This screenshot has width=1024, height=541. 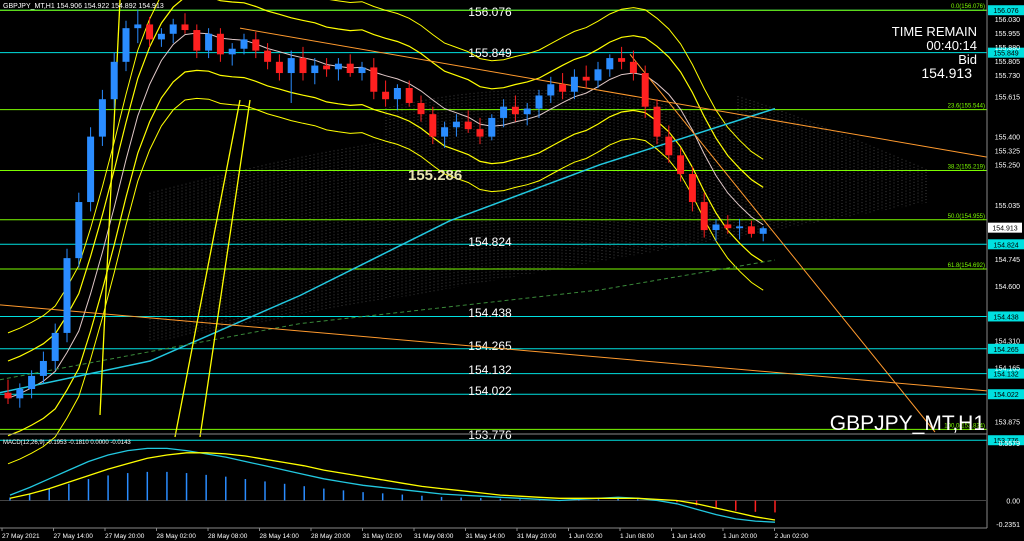 What do you see at coordinates (740, 536) in the screenshot?
I see `time-tick-label: 1 Jun 20:00` at bounding box center [740, 536].